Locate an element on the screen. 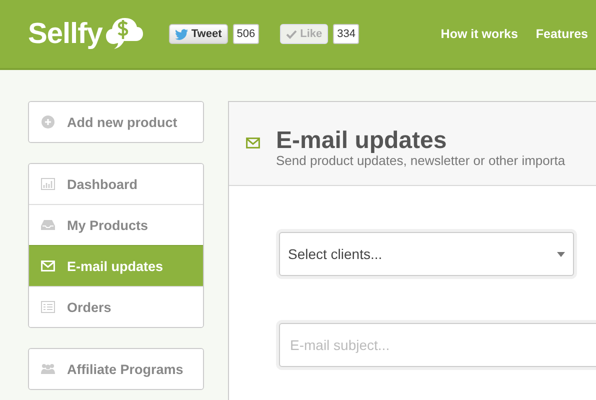  logo-wordmark: Sellfy is located at coordinates (65, 34).